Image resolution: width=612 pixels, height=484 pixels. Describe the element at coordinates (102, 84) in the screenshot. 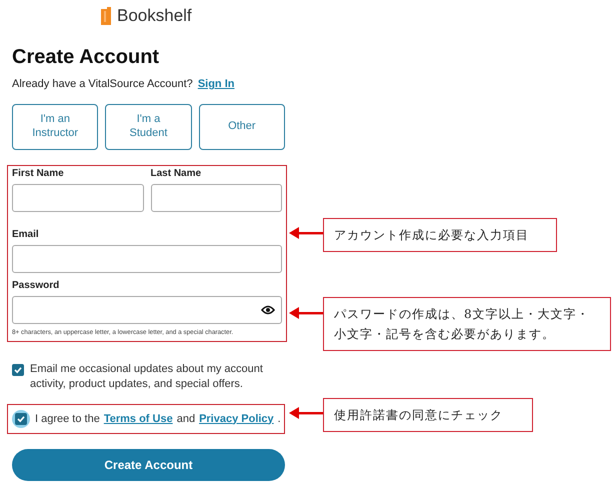

I see `signin-prompt: Already have a VitalSource Account?` at that location.